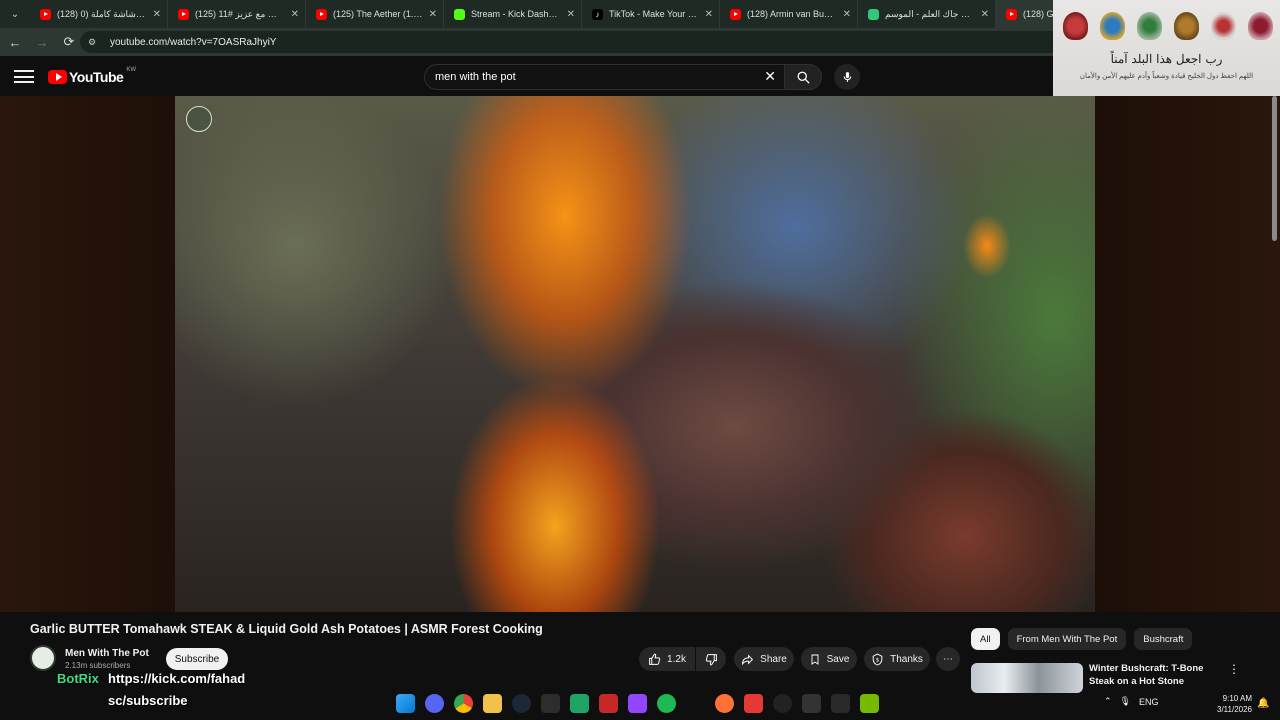 This screenshot has height=720, width=1280. I want to click on voice-search-button, so click(847, 77).